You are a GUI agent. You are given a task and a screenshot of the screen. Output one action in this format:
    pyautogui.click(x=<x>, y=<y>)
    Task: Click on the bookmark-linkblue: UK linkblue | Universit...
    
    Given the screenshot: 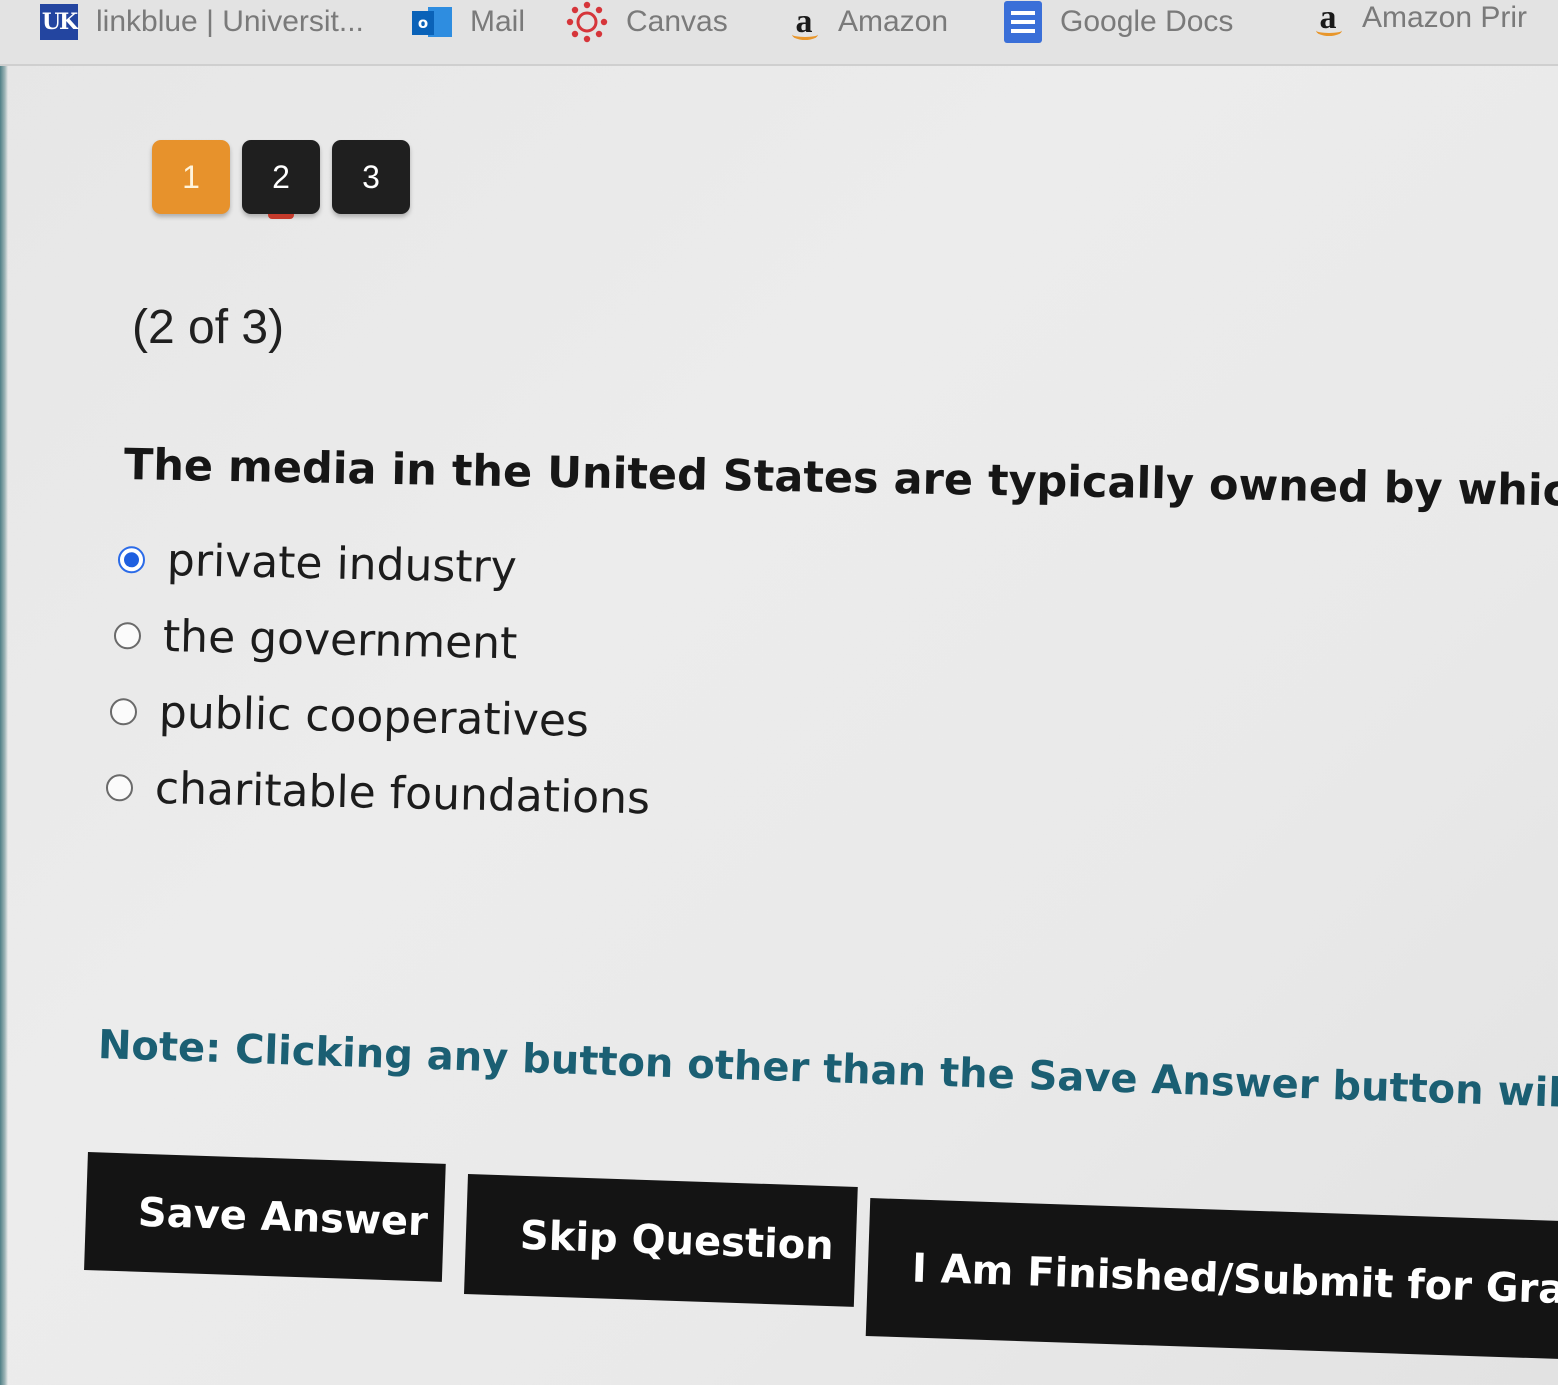 What is the action you would take?
    pyautogui.click(x=202, y=22)
    